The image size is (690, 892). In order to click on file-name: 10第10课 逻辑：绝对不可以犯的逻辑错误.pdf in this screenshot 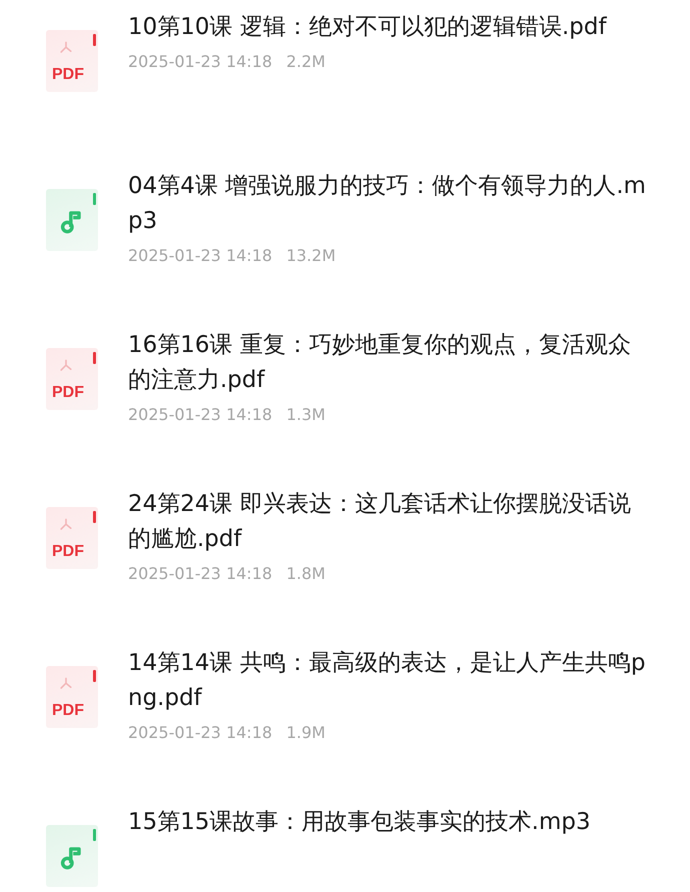, I will do `click(388, 27)`.